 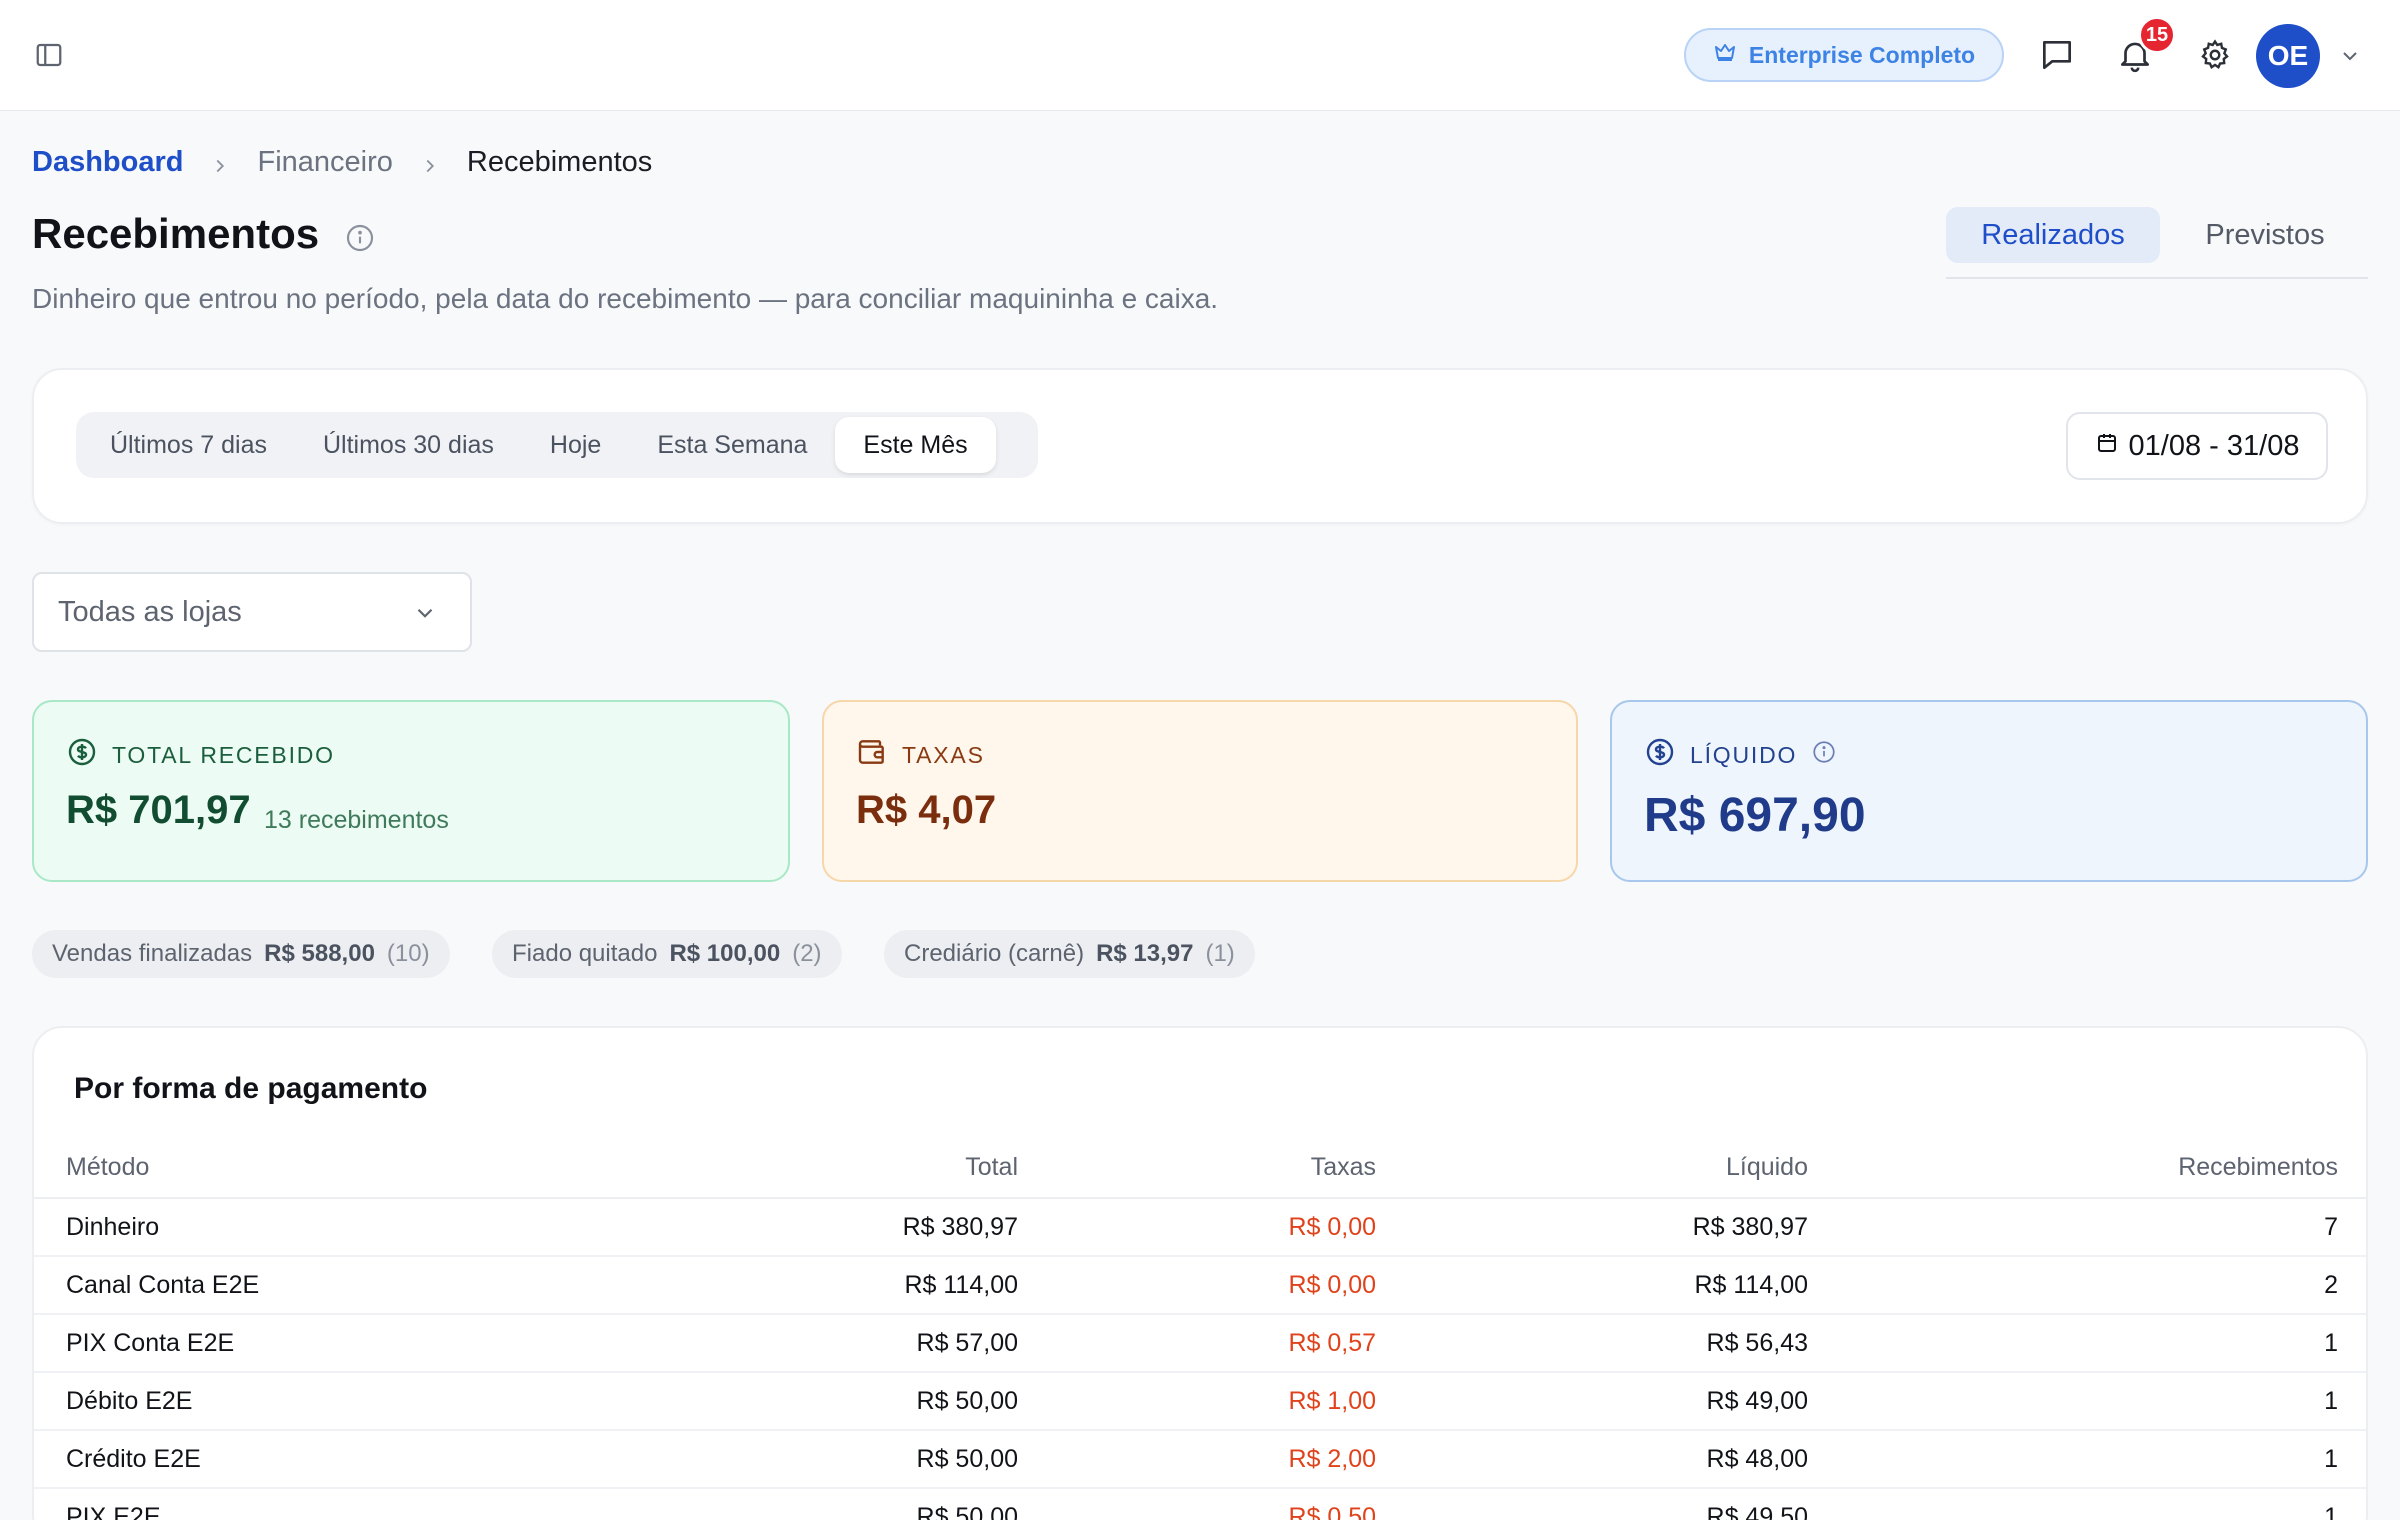 I want to click on col-liquido: Líquido, so click(x=1592, y=1168).